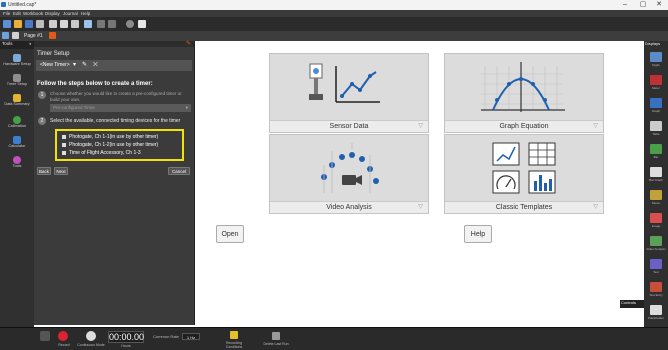  I want to click on menu-edit: Edit, so click(17, 13).